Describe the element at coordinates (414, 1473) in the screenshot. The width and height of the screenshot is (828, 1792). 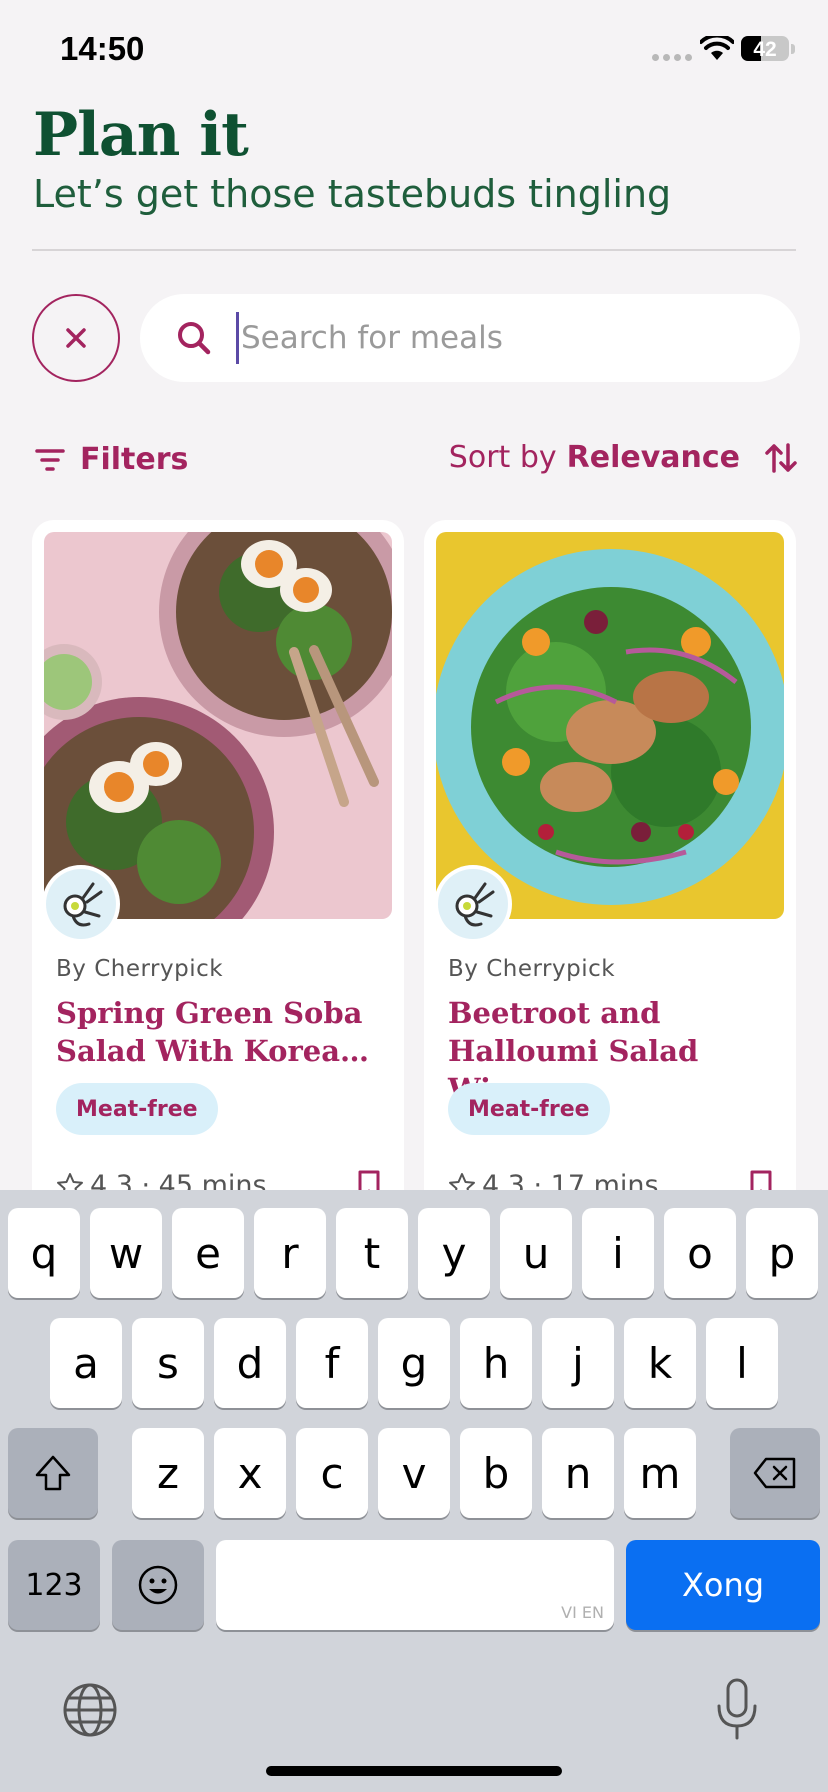
I see `key-v: v` at that location.